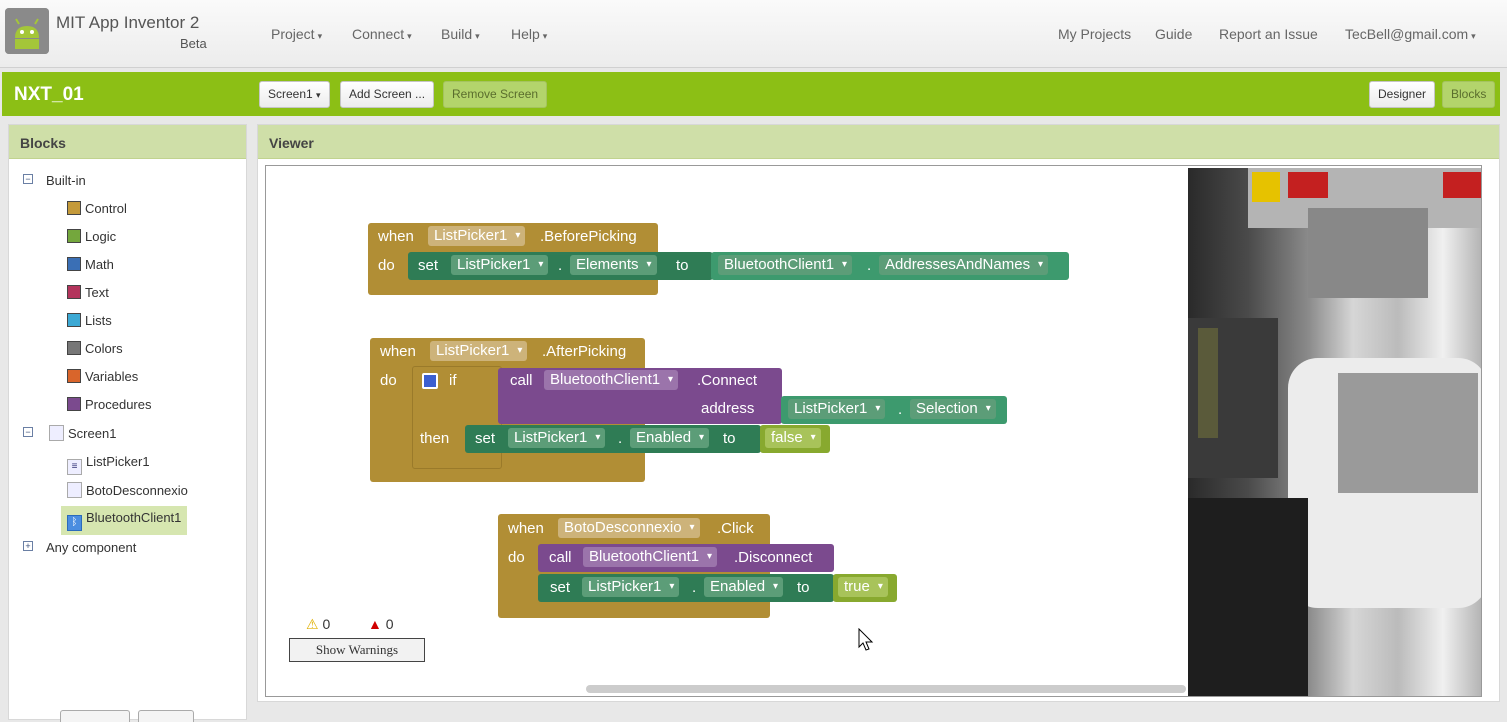 This screenshot has width=1507, height=722. Describe the element at coordinates (326, 624) in the screenshot. I see `warning-count: 0` at that location.